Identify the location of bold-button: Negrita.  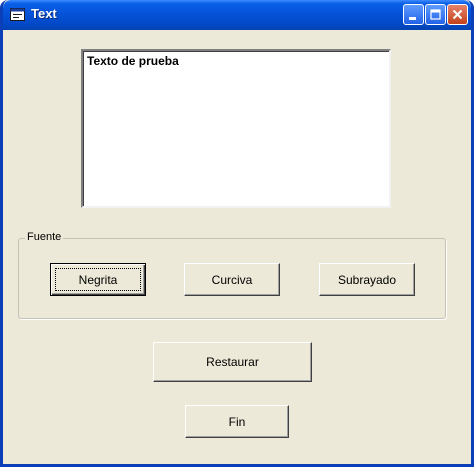
(98, 279).